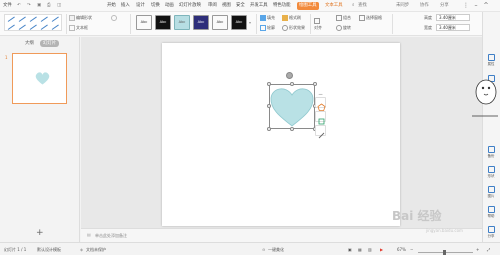  Describe the element at coordinates (417, 216) in the screenshot. I see `watermark-logo: Bai 经验` at that location.